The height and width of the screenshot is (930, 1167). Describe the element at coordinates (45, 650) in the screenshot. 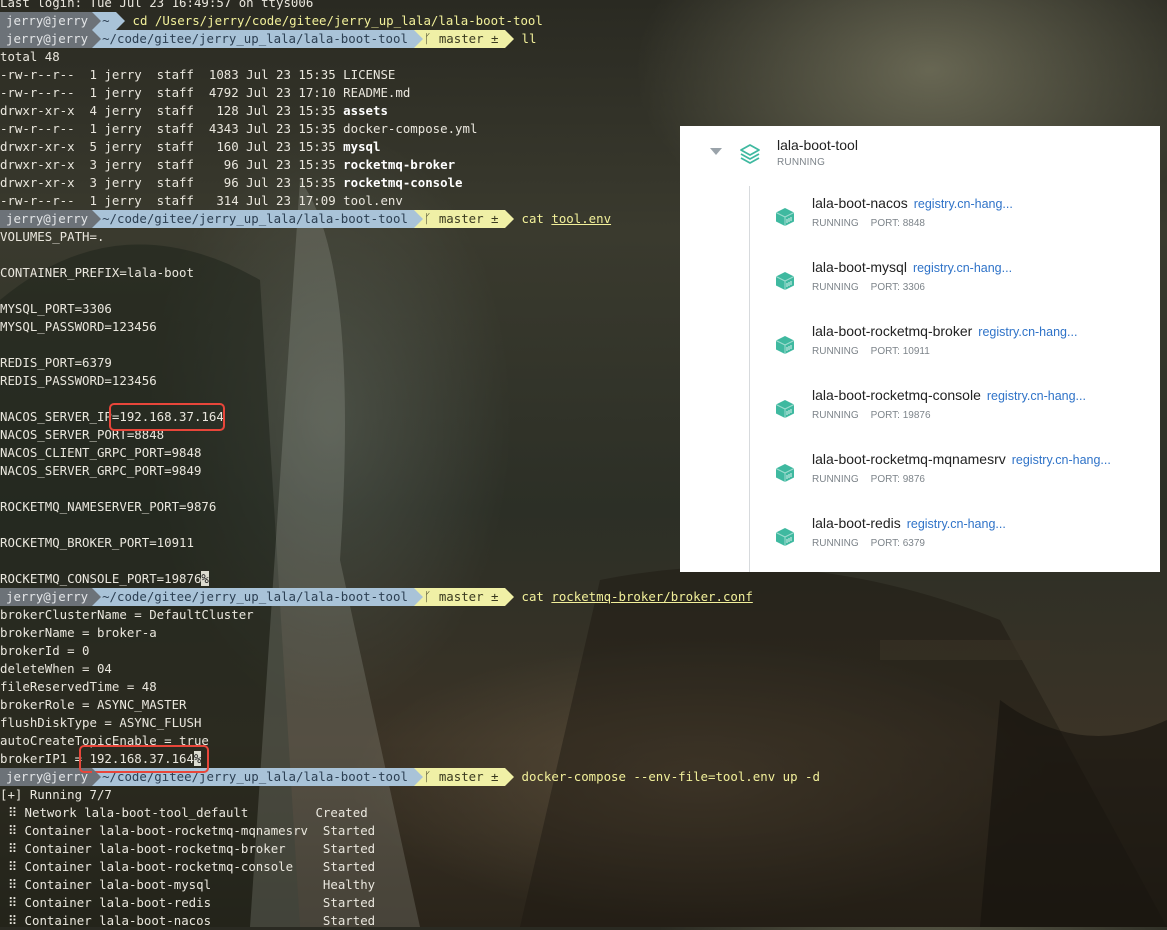

I see `conf-line: brokerId = 0` at that location.